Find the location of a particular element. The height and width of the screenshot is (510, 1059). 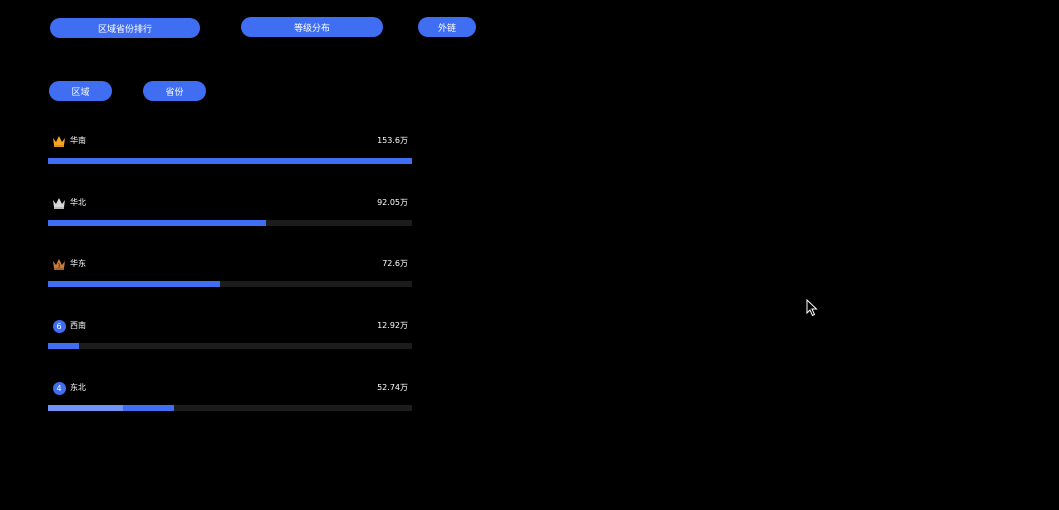

subtab-region: 区域 is located at coordinates (80, 91).